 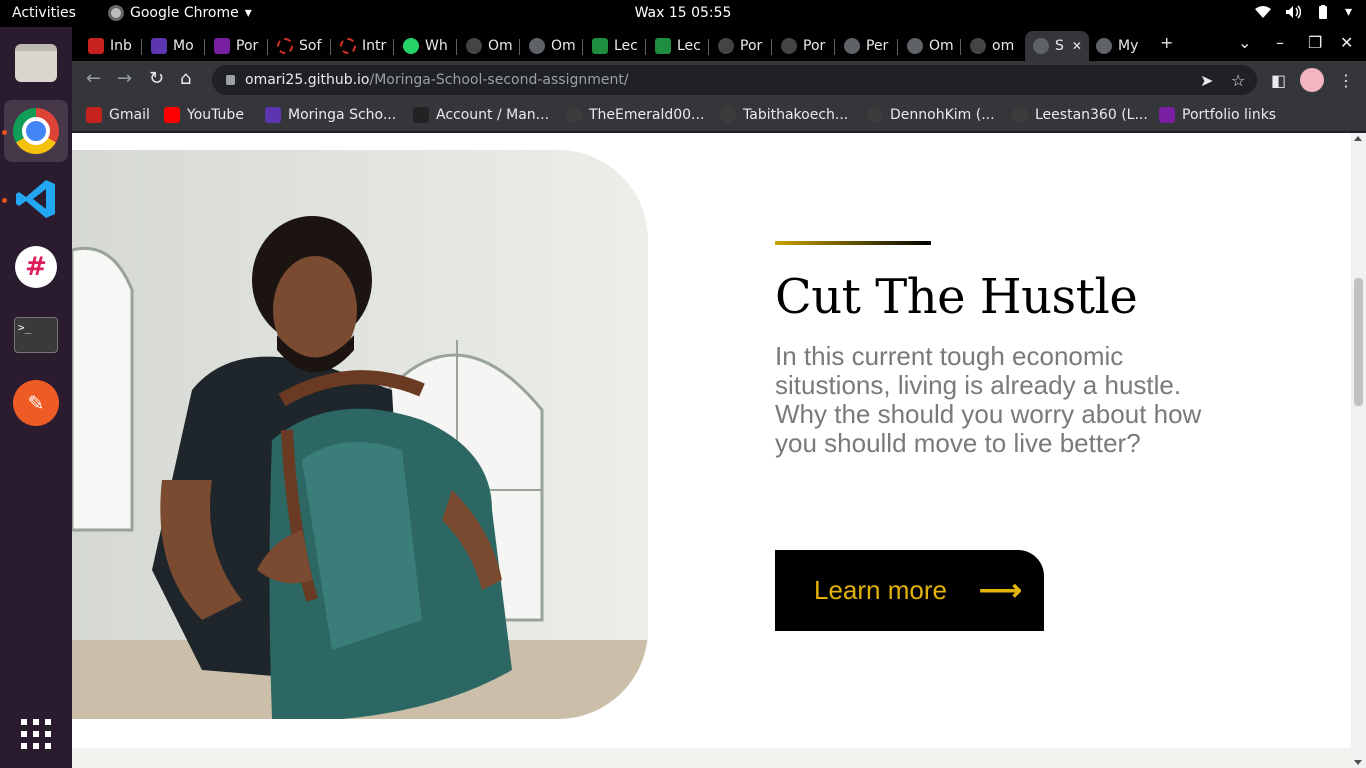 I want to click on page-scrollbar, so click(x=1358, y=450).